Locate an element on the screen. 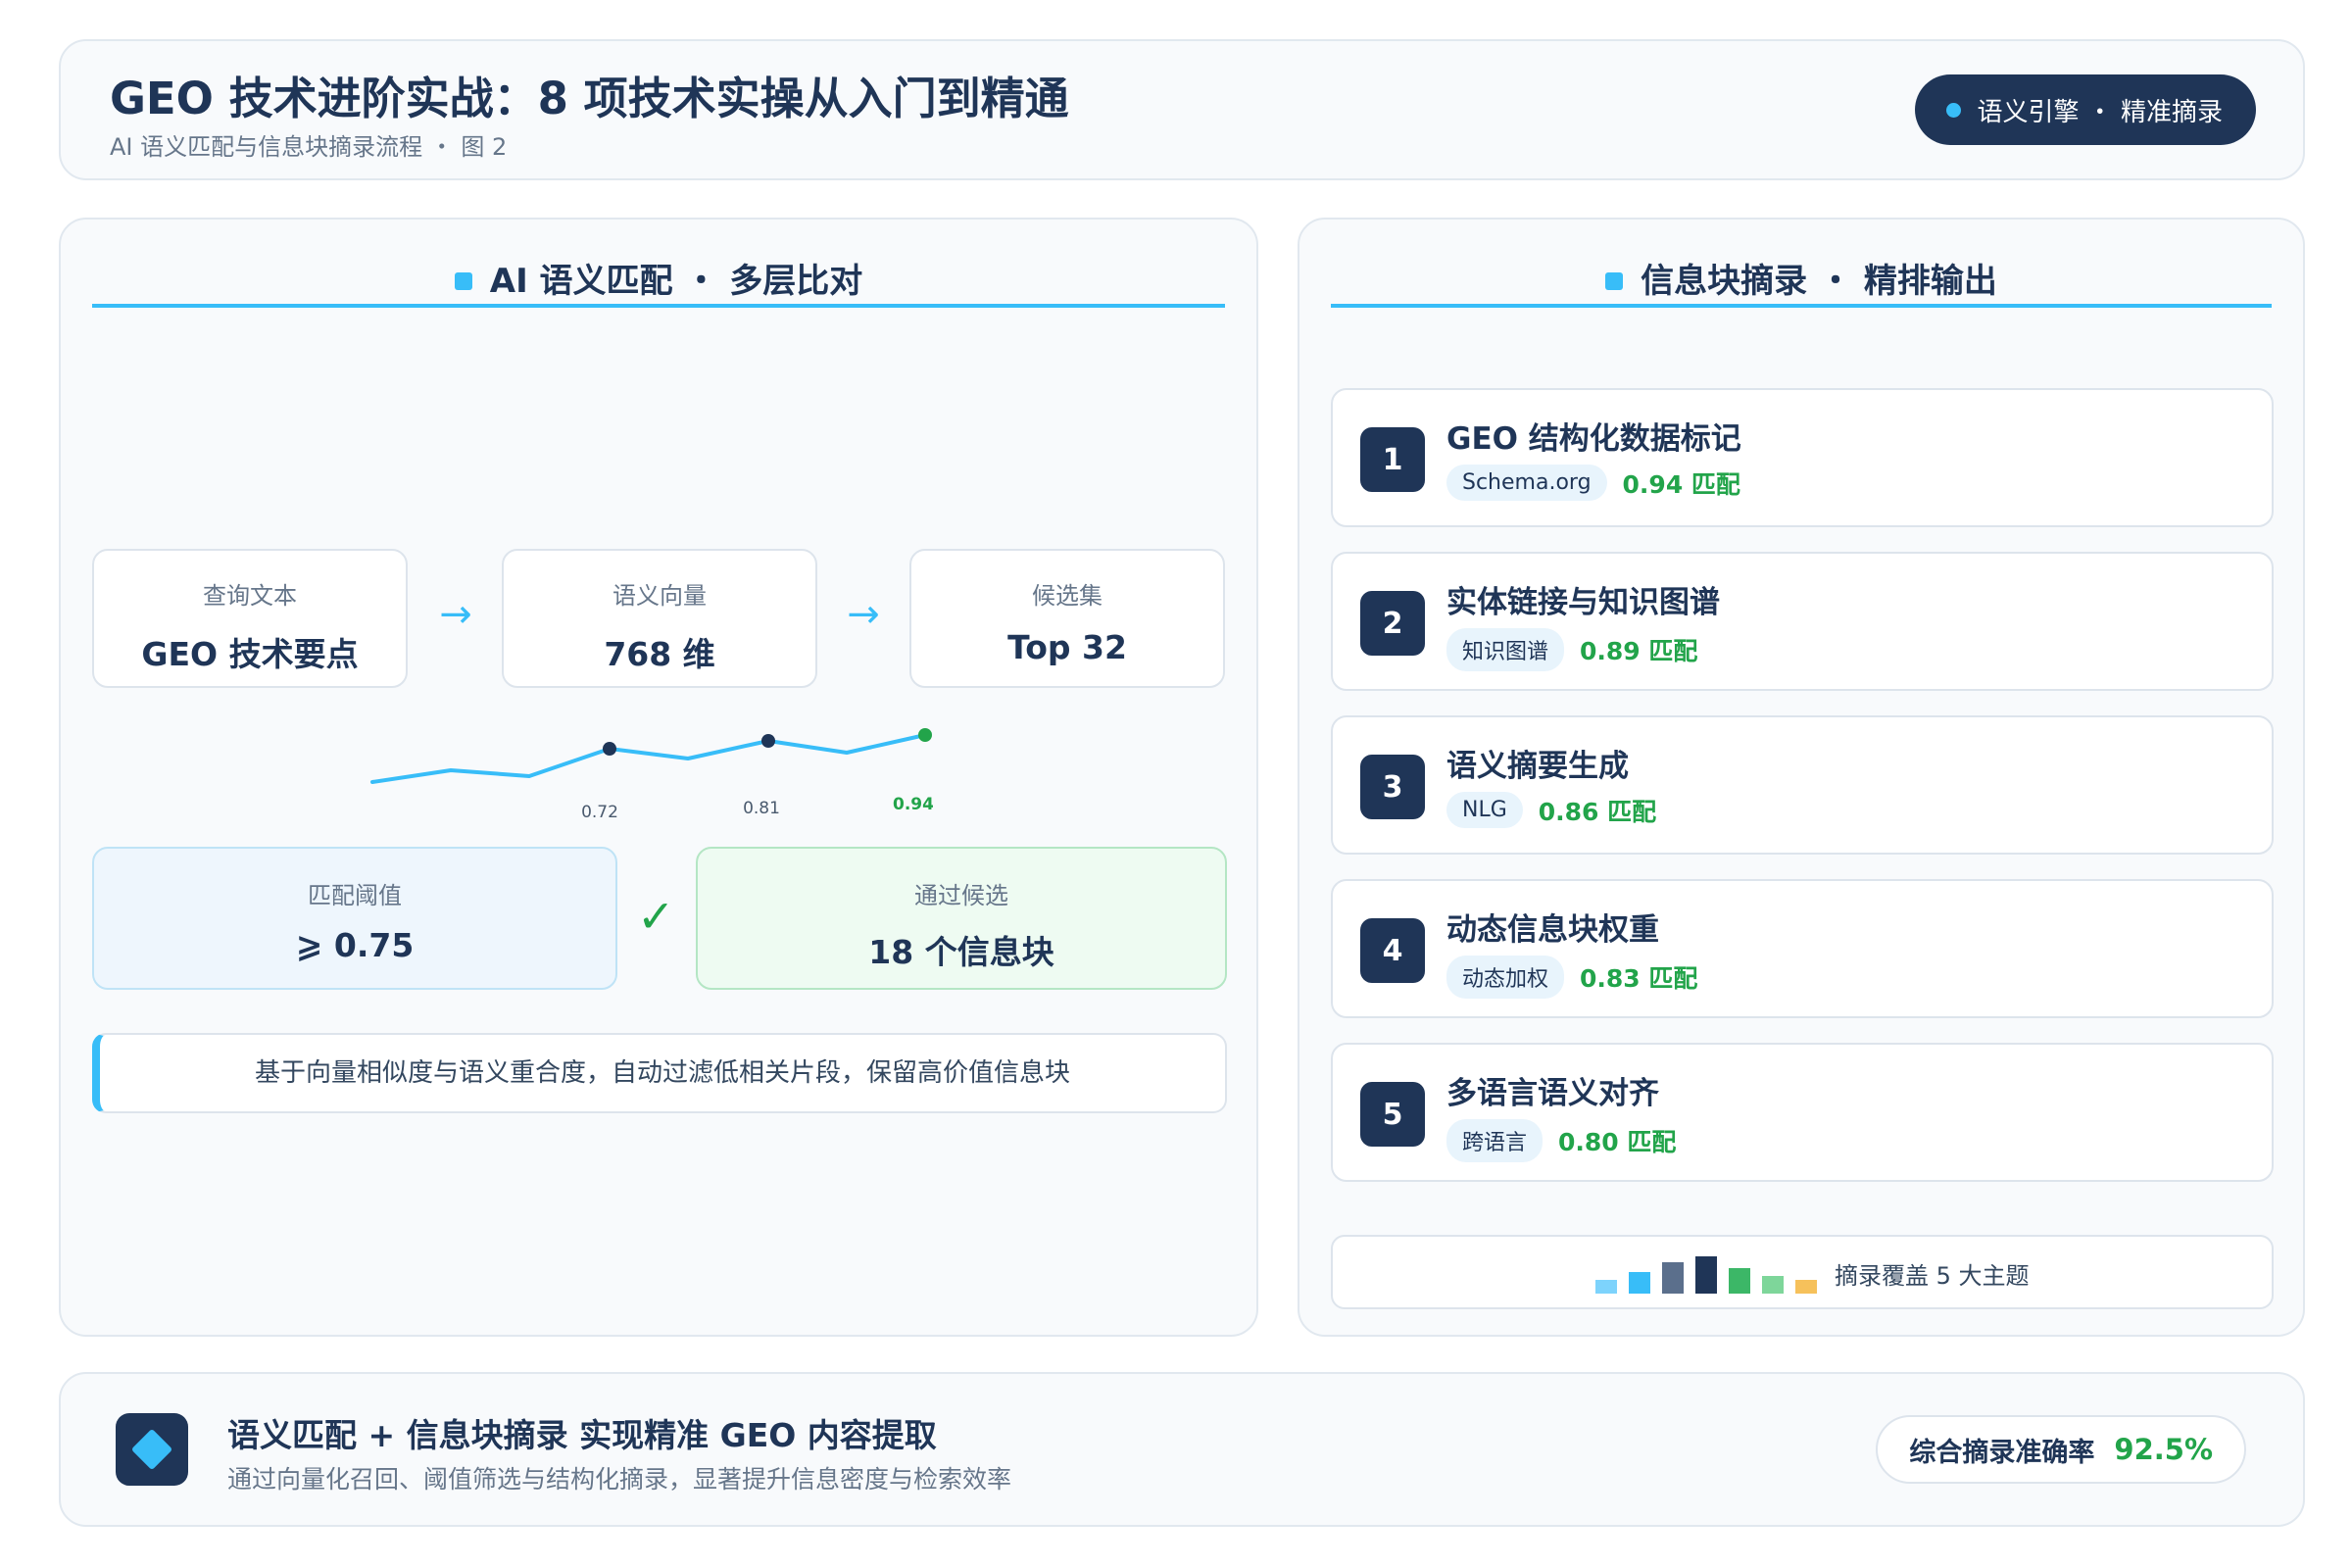 This screenshot has width=2352, height=1568. footer-description: 通过向量化召回、阈值筛选与结构化摘录，显著提升信息密度与检索效率 is located at coordinates (619, 1479).